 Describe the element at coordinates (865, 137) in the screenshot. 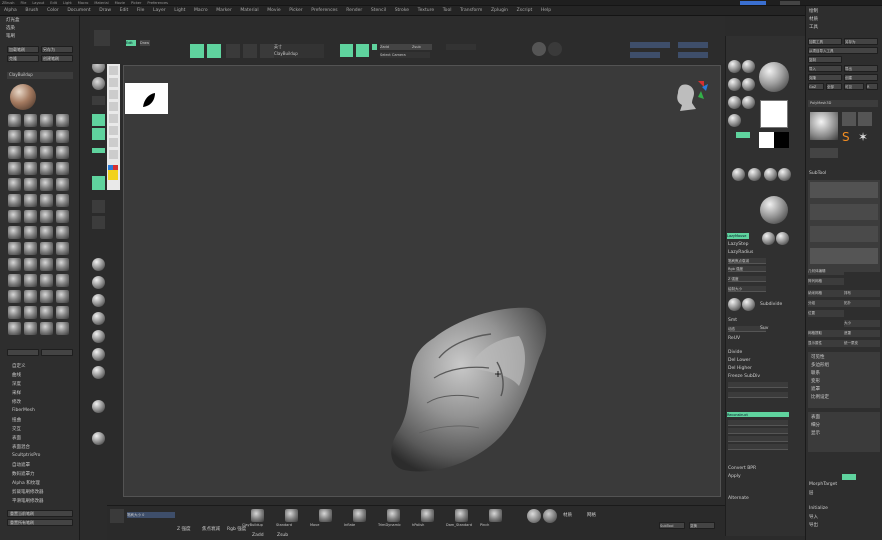

I see `star-icon: ✶` at that location.